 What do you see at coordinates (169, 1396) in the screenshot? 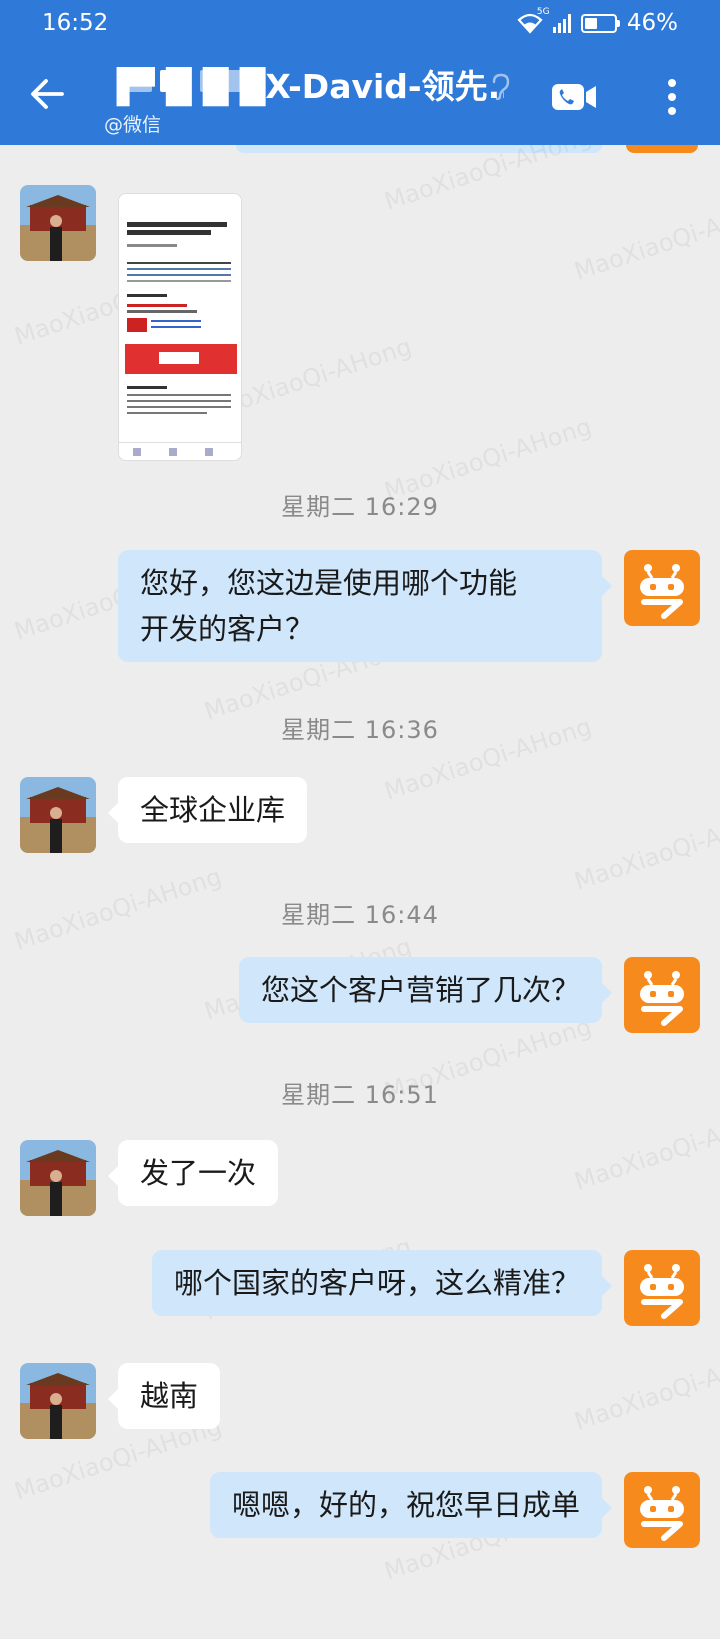
I see `message-text: 越南` at bounding box center [169, 1396].